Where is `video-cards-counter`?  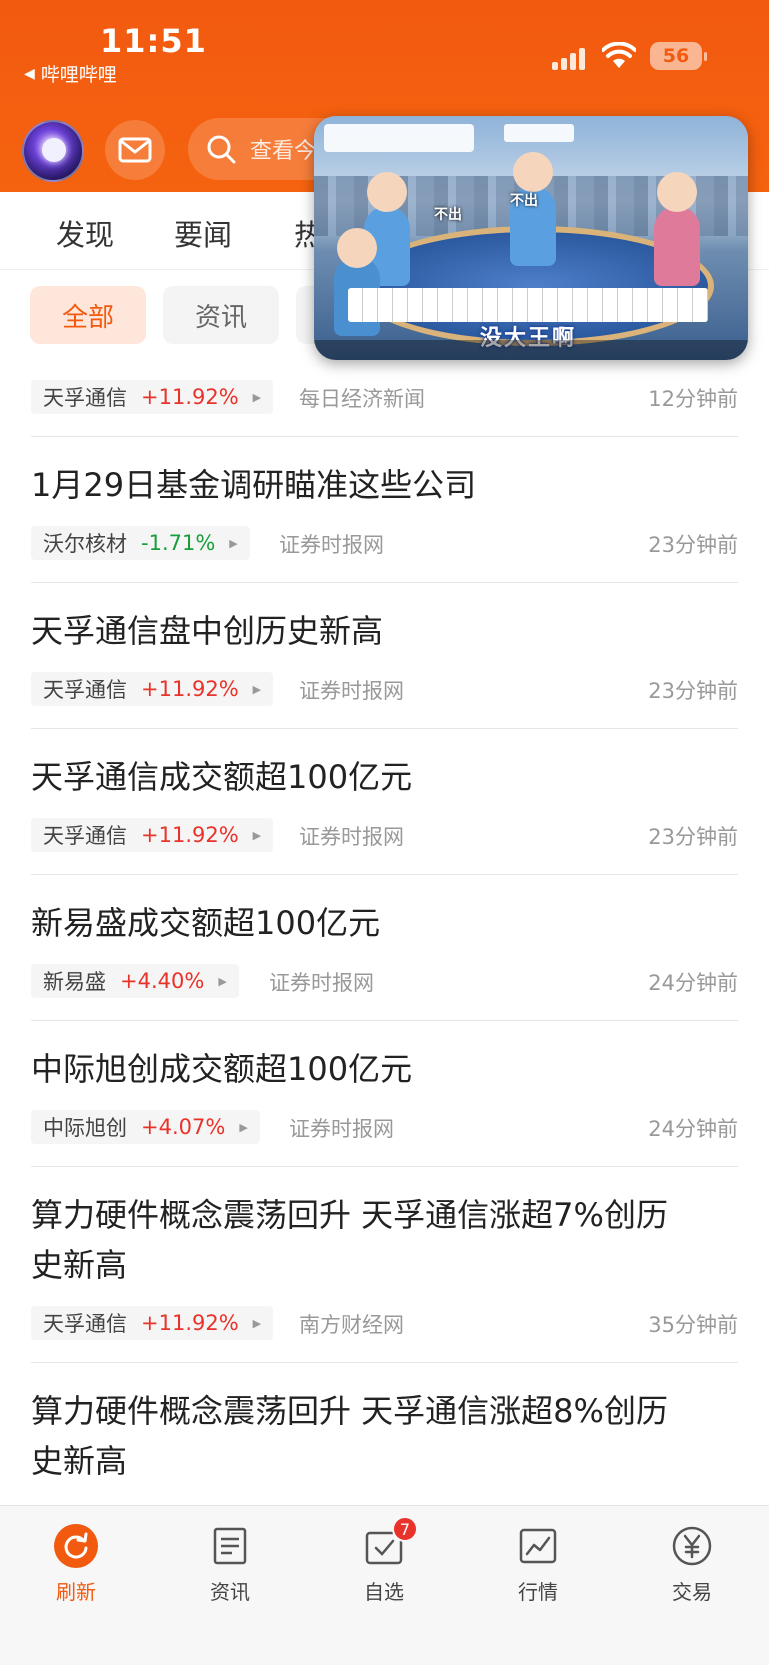 video-cards-counter is located at coordinates (539, 133).